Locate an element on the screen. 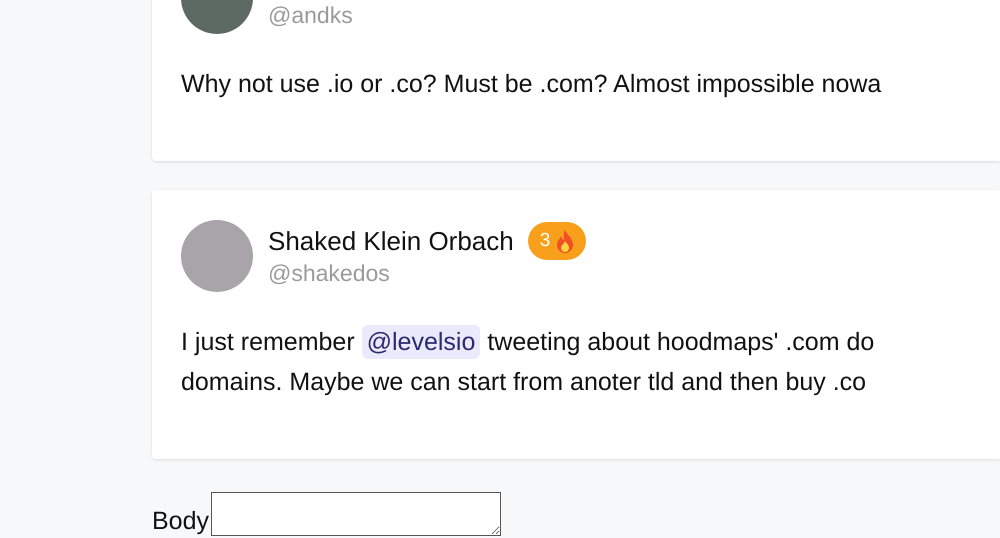  streak-badge: 3 is located at coordinates (557, 241).